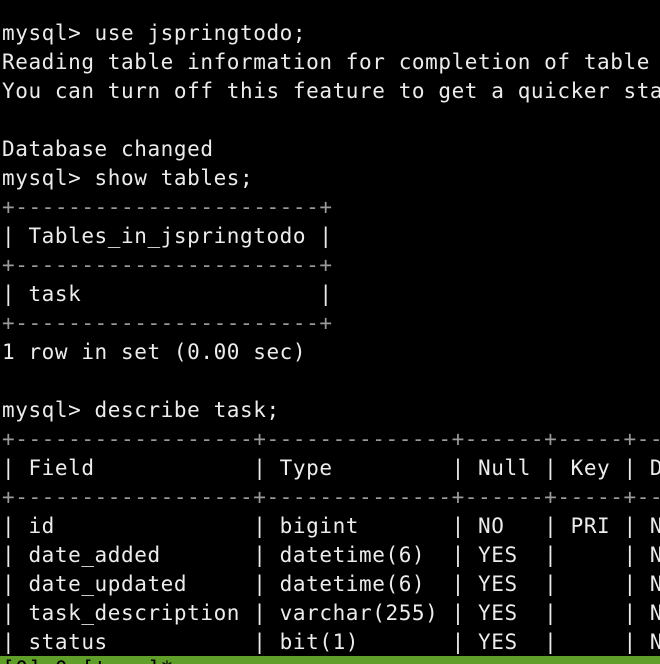 This screenshot has width=660, height=664. Describe the element at coordinates (154, 352) in the screenshot. I see `terminal-line-output: 1 row in set (0.00 sec)` at that location.